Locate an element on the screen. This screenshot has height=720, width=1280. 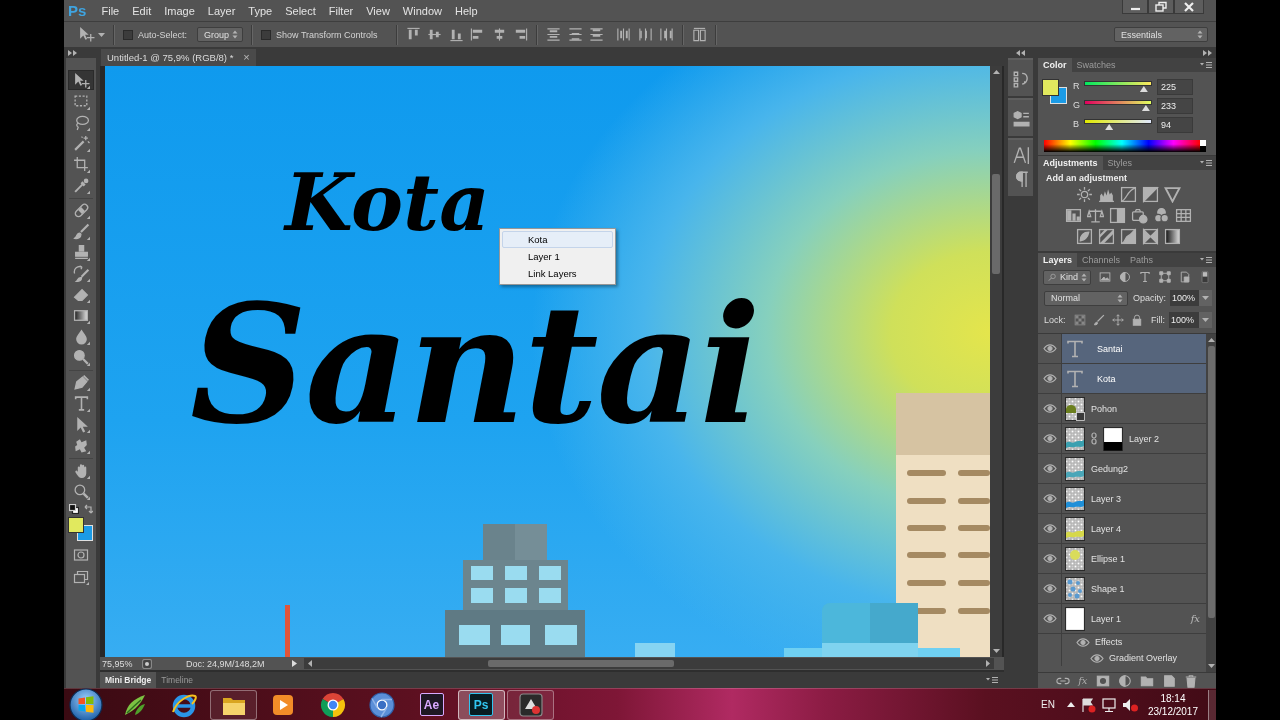
swap-arrows-icon is located at coordinates (88, 509).